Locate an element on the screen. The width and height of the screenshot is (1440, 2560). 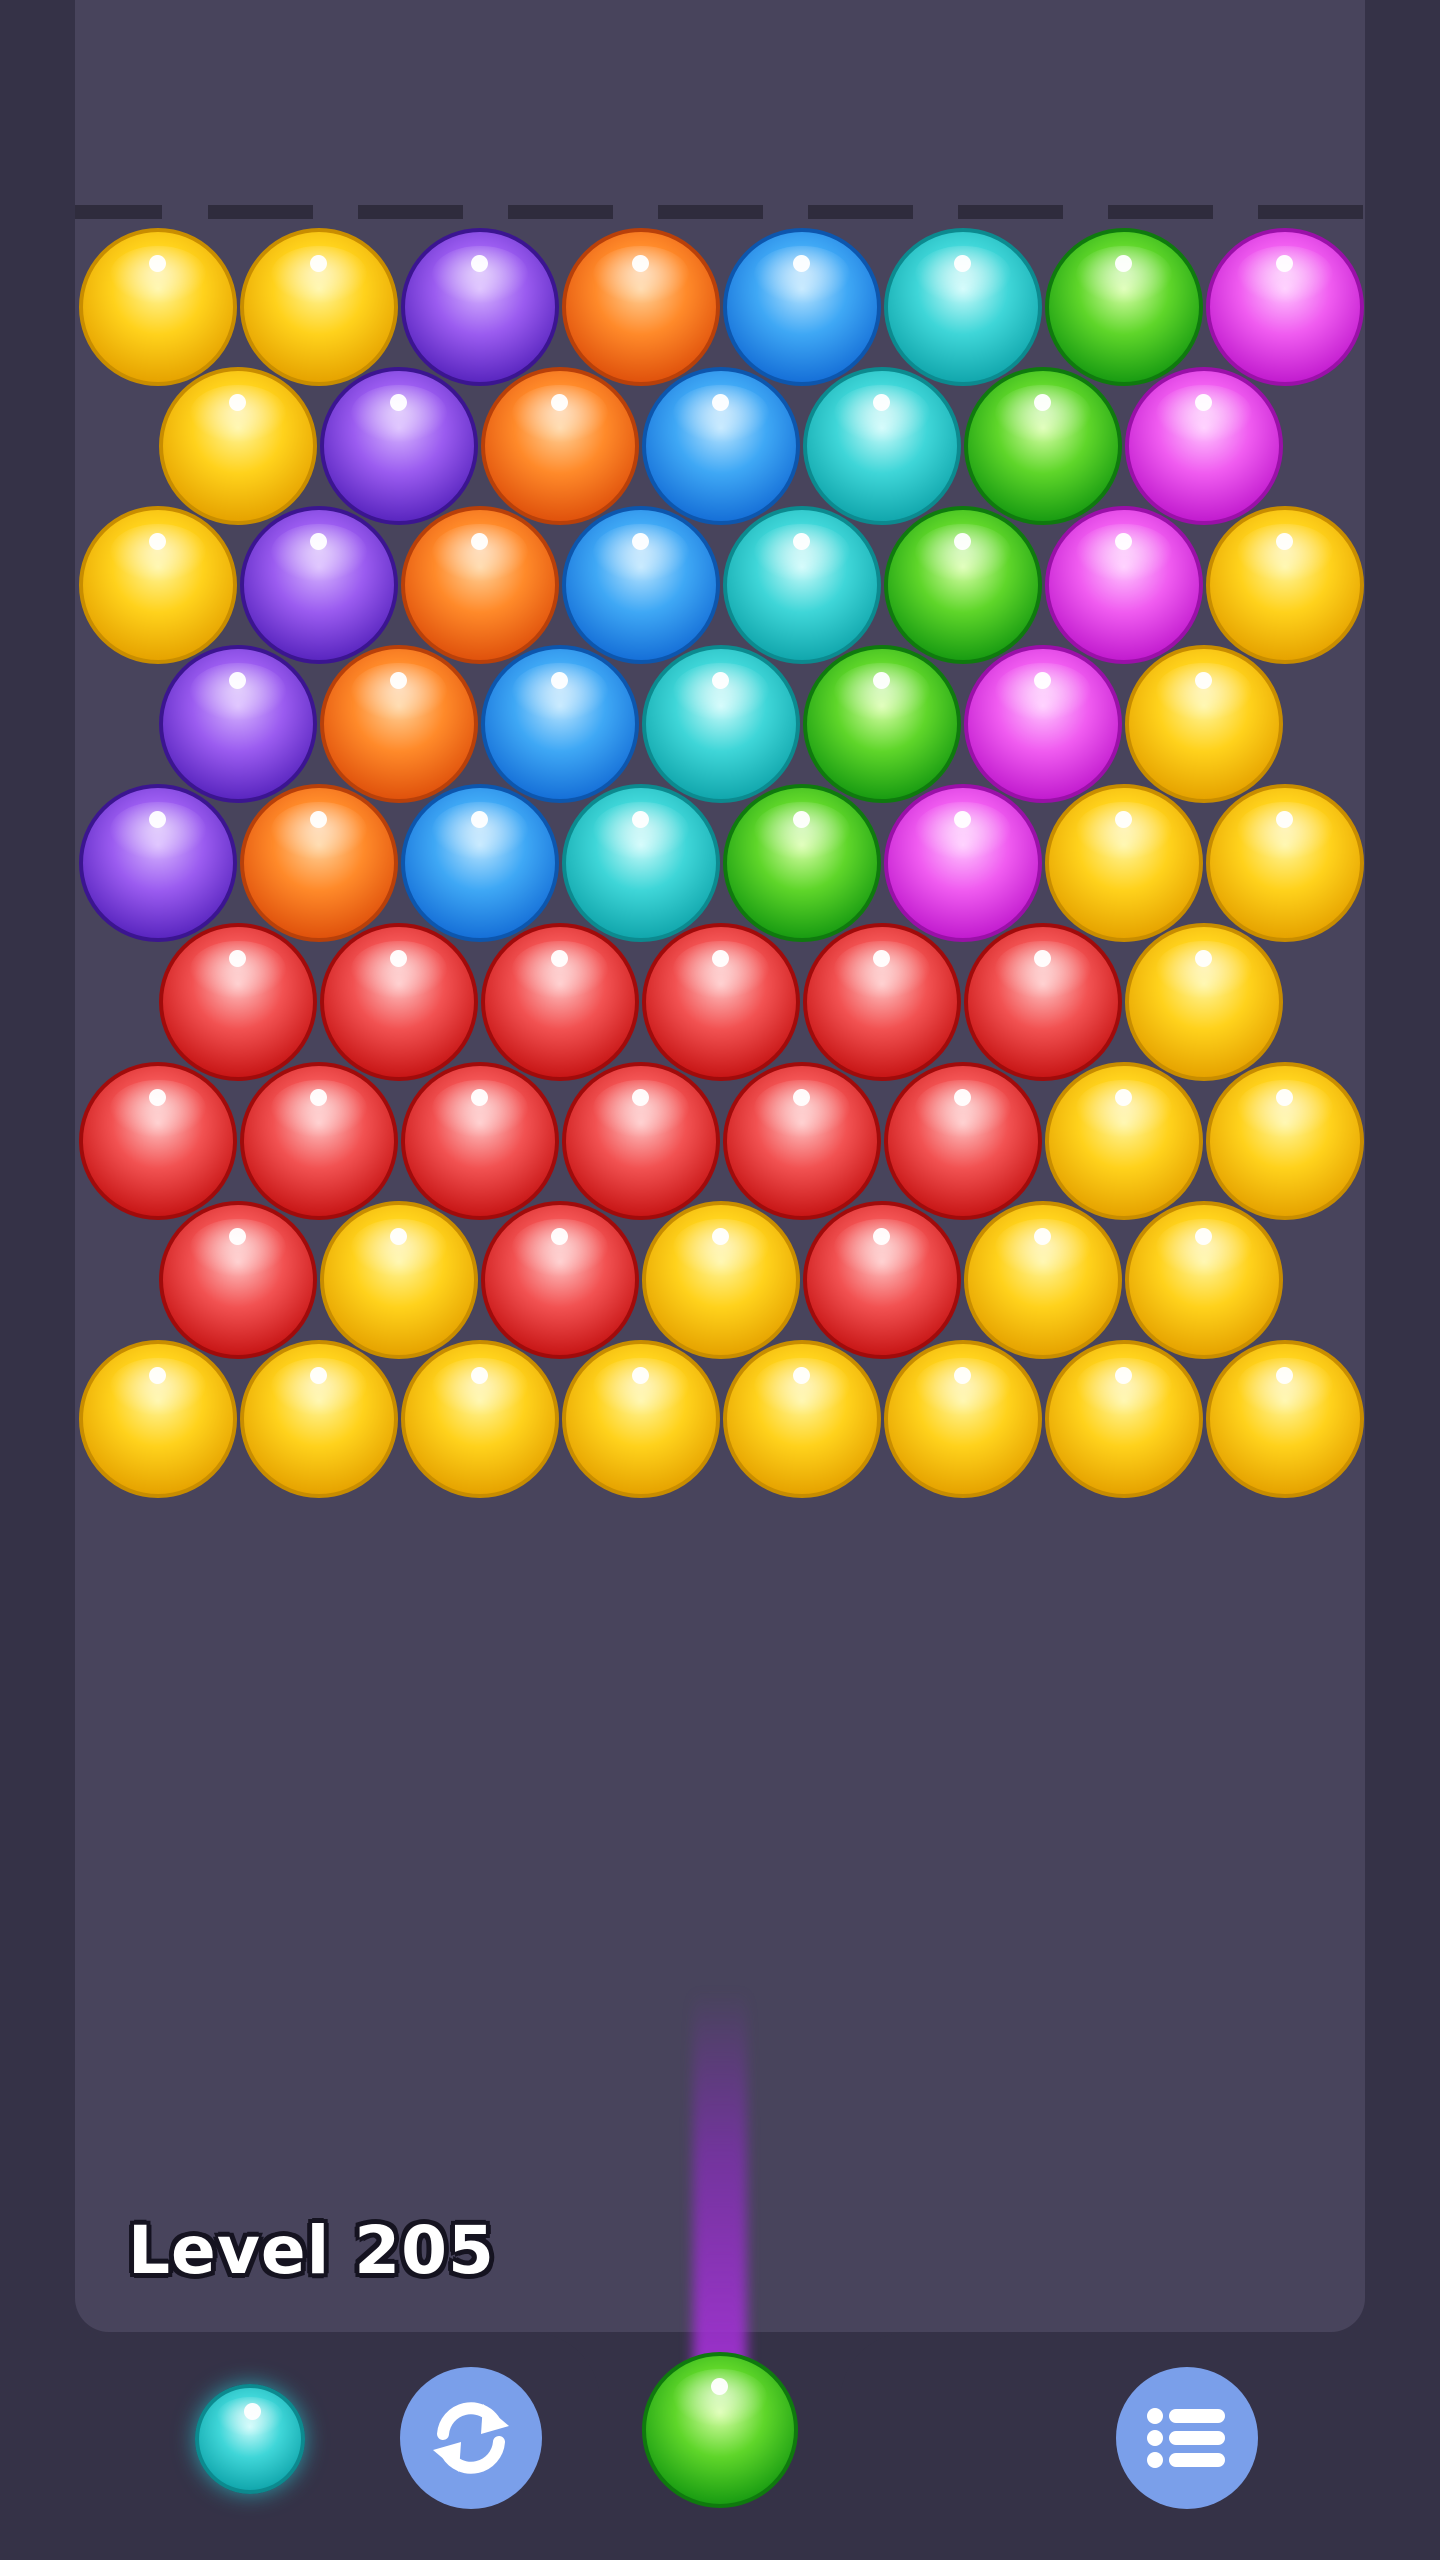
aim-beam is located at coordinates (720, 2195).